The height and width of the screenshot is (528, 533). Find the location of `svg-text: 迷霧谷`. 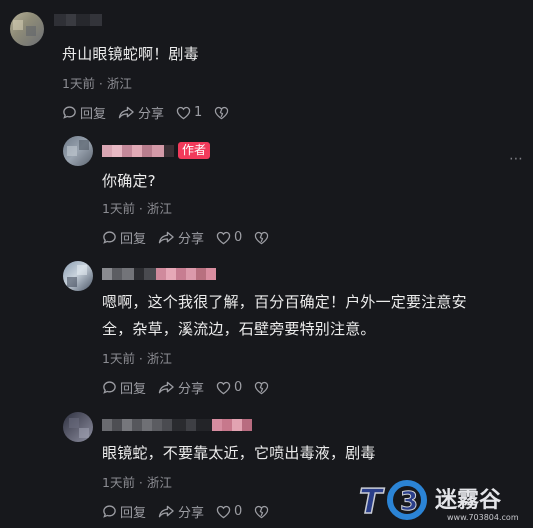

svg-text: 迷霧谷 is located at coordinates (468, 500).